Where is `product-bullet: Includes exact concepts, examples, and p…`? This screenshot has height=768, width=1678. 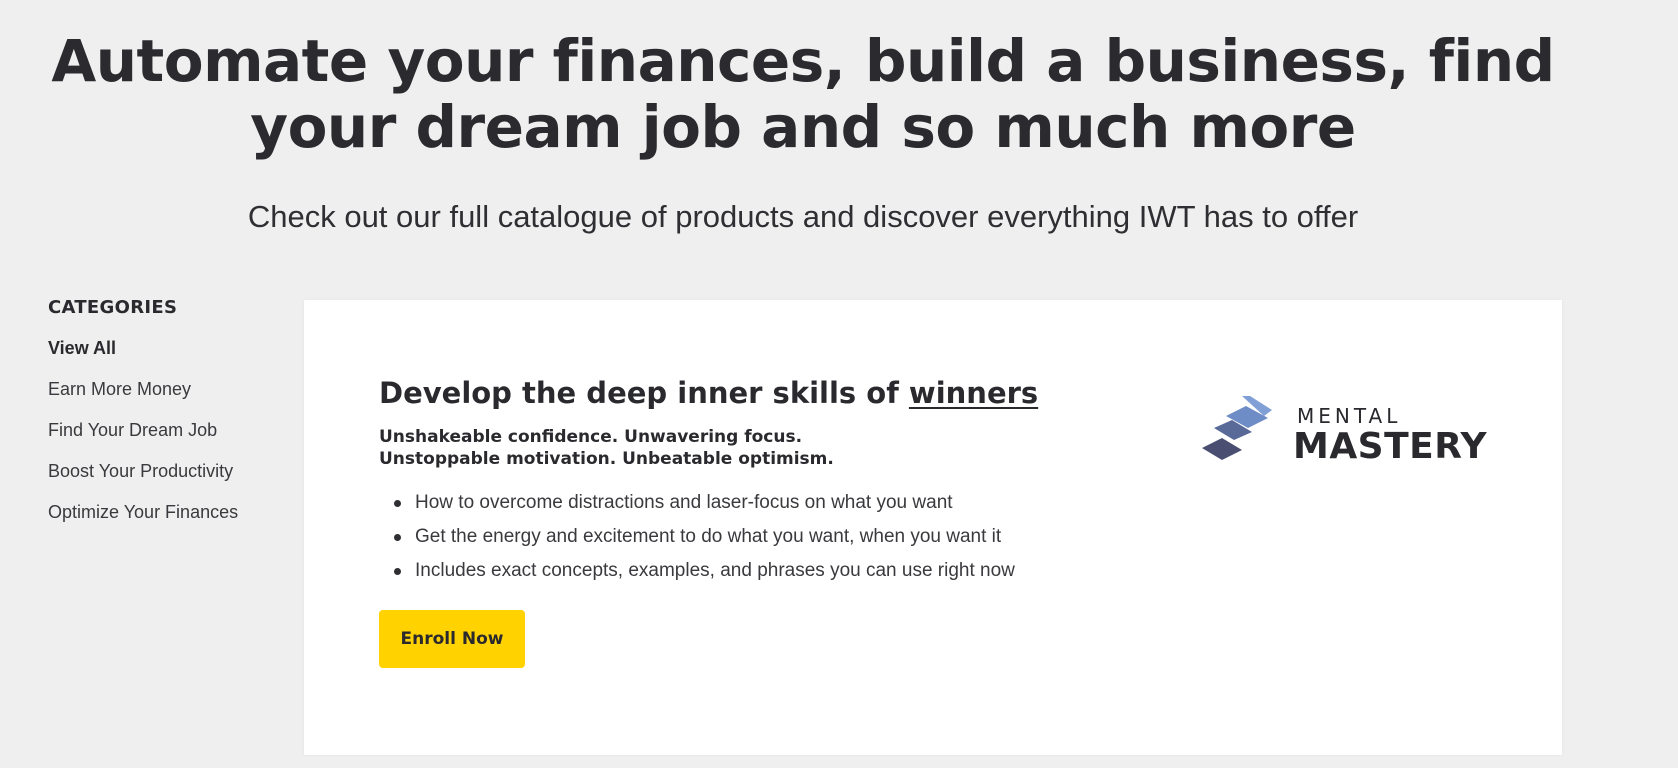
product-bullet: Includes exact concepts, examples, and p… is located at coordinates (704, 575).